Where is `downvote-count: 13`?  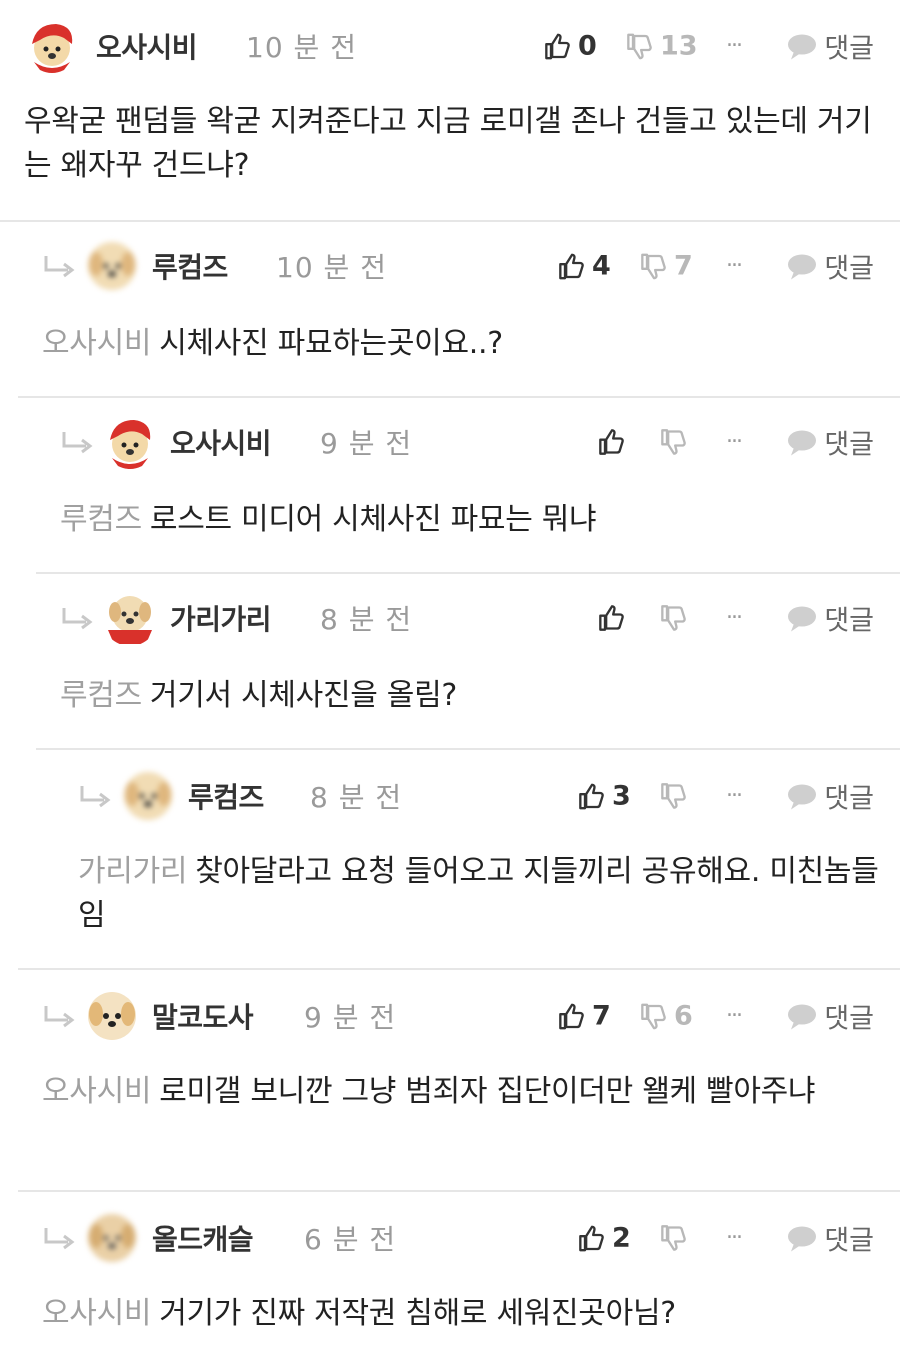 downvote-count: 13 is located at coordinates (679, 46).